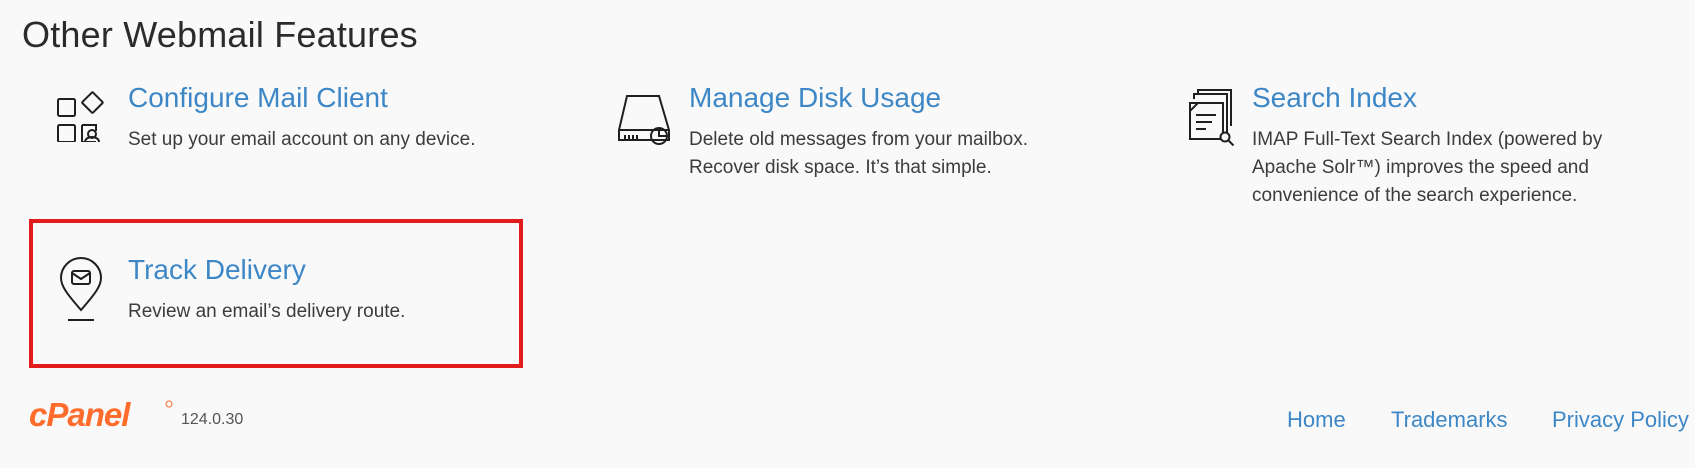  I want to click on feature-title: Manage Disk Usage, so click(815, 97).